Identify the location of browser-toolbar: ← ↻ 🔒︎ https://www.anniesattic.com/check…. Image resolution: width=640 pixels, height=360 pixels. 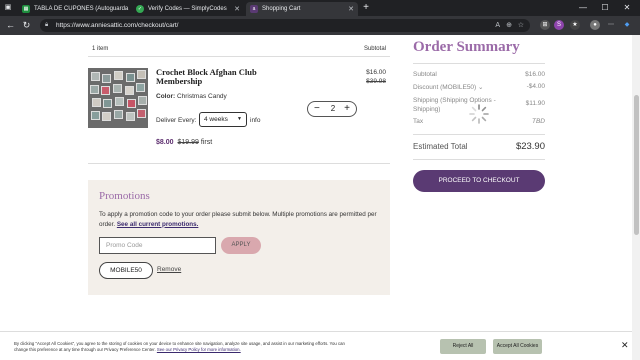
(320, 25).